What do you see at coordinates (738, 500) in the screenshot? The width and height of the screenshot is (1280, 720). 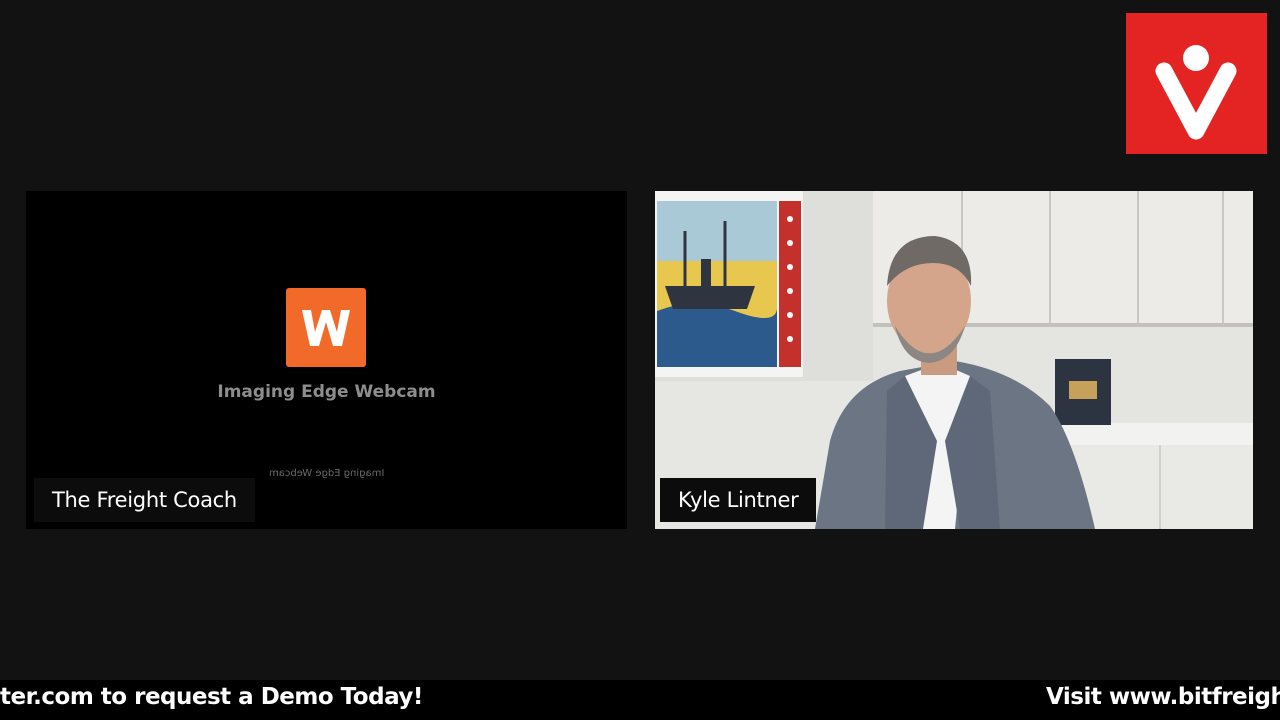 I see `participant-name-label: Kyle Lintner` at bounding box center [738, 500].